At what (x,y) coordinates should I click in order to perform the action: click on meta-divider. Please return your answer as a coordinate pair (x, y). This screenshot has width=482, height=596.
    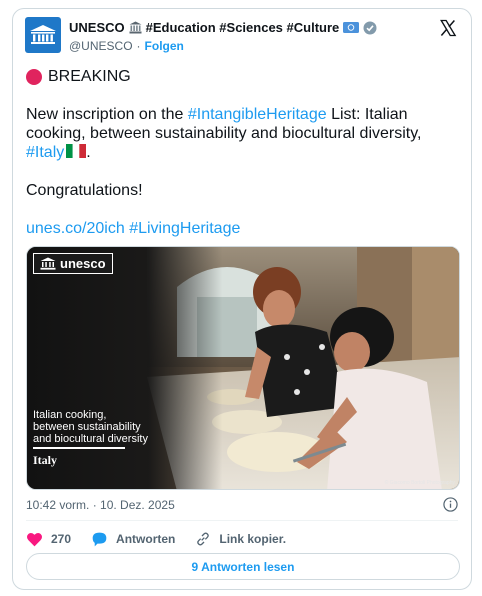
    Looking at the image, I should click on (242, 520).